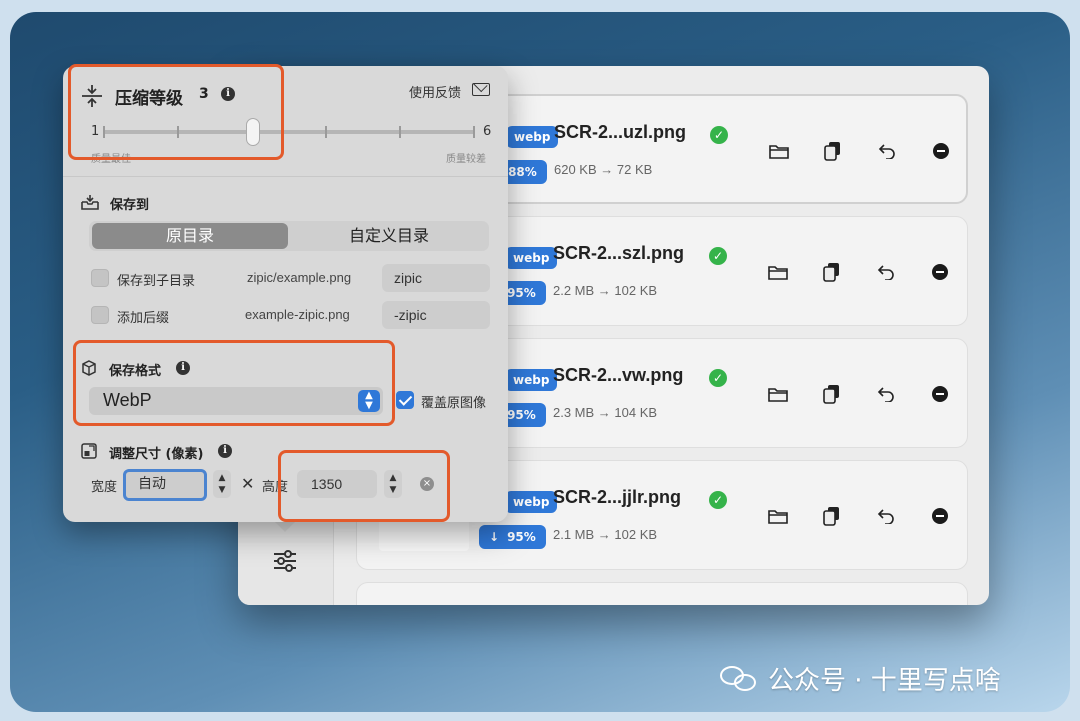 Image resolution: width=1080 pixels, height=721 pixels. What do you see at coordinates (130, 205) in the screenshot?
I see `save-to-title: 保存到` at bounding box center [130, 205].